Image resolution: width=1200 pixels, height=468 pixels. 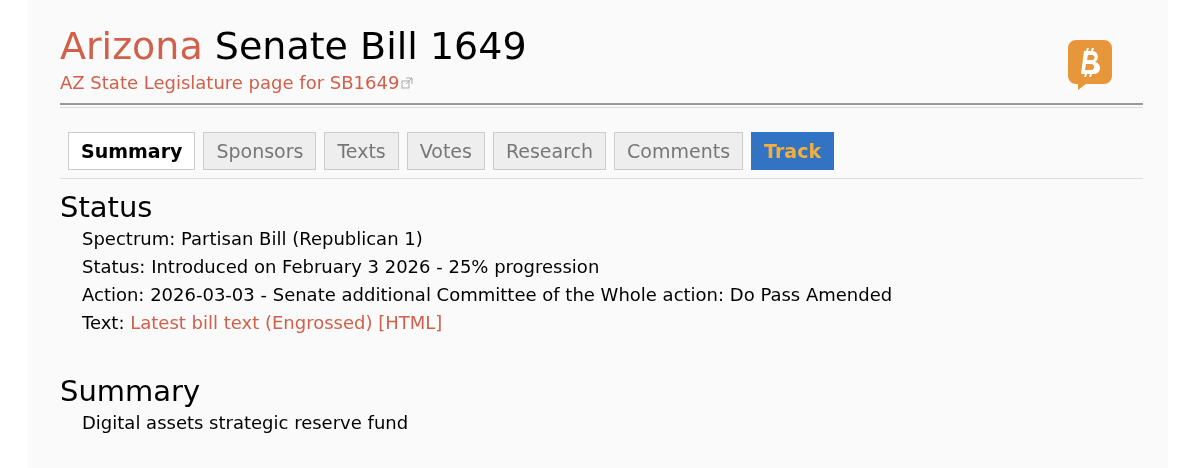 I want to click on status-line: Text: Latest bill text (Engrossed) [HTML], so click(x=263, y=323).